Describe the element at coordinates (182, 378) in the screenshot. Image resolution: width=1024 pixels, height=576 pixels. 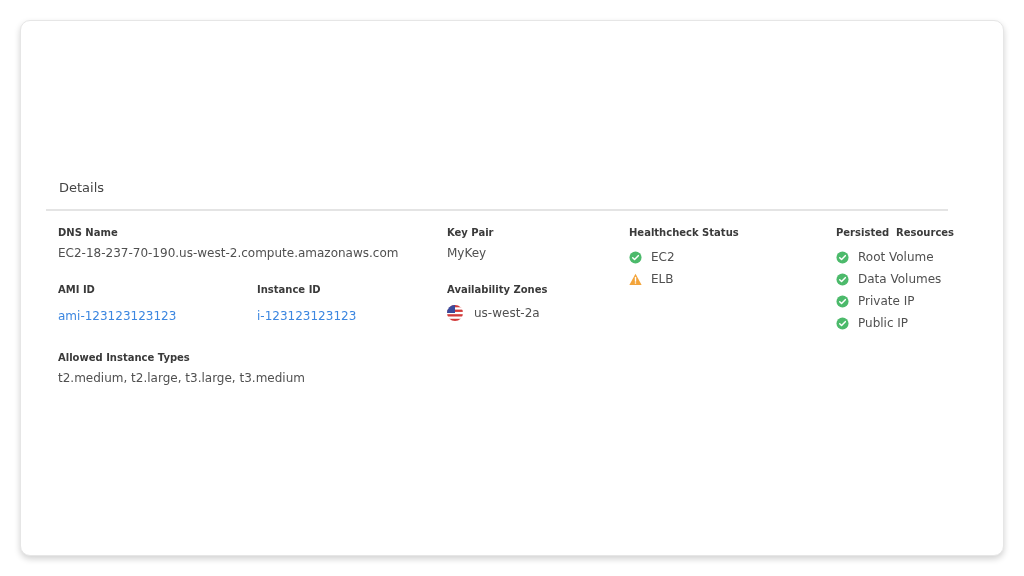
I see `field-value: t2.medium, t2.large, t3.large, t3.medium` at that location.